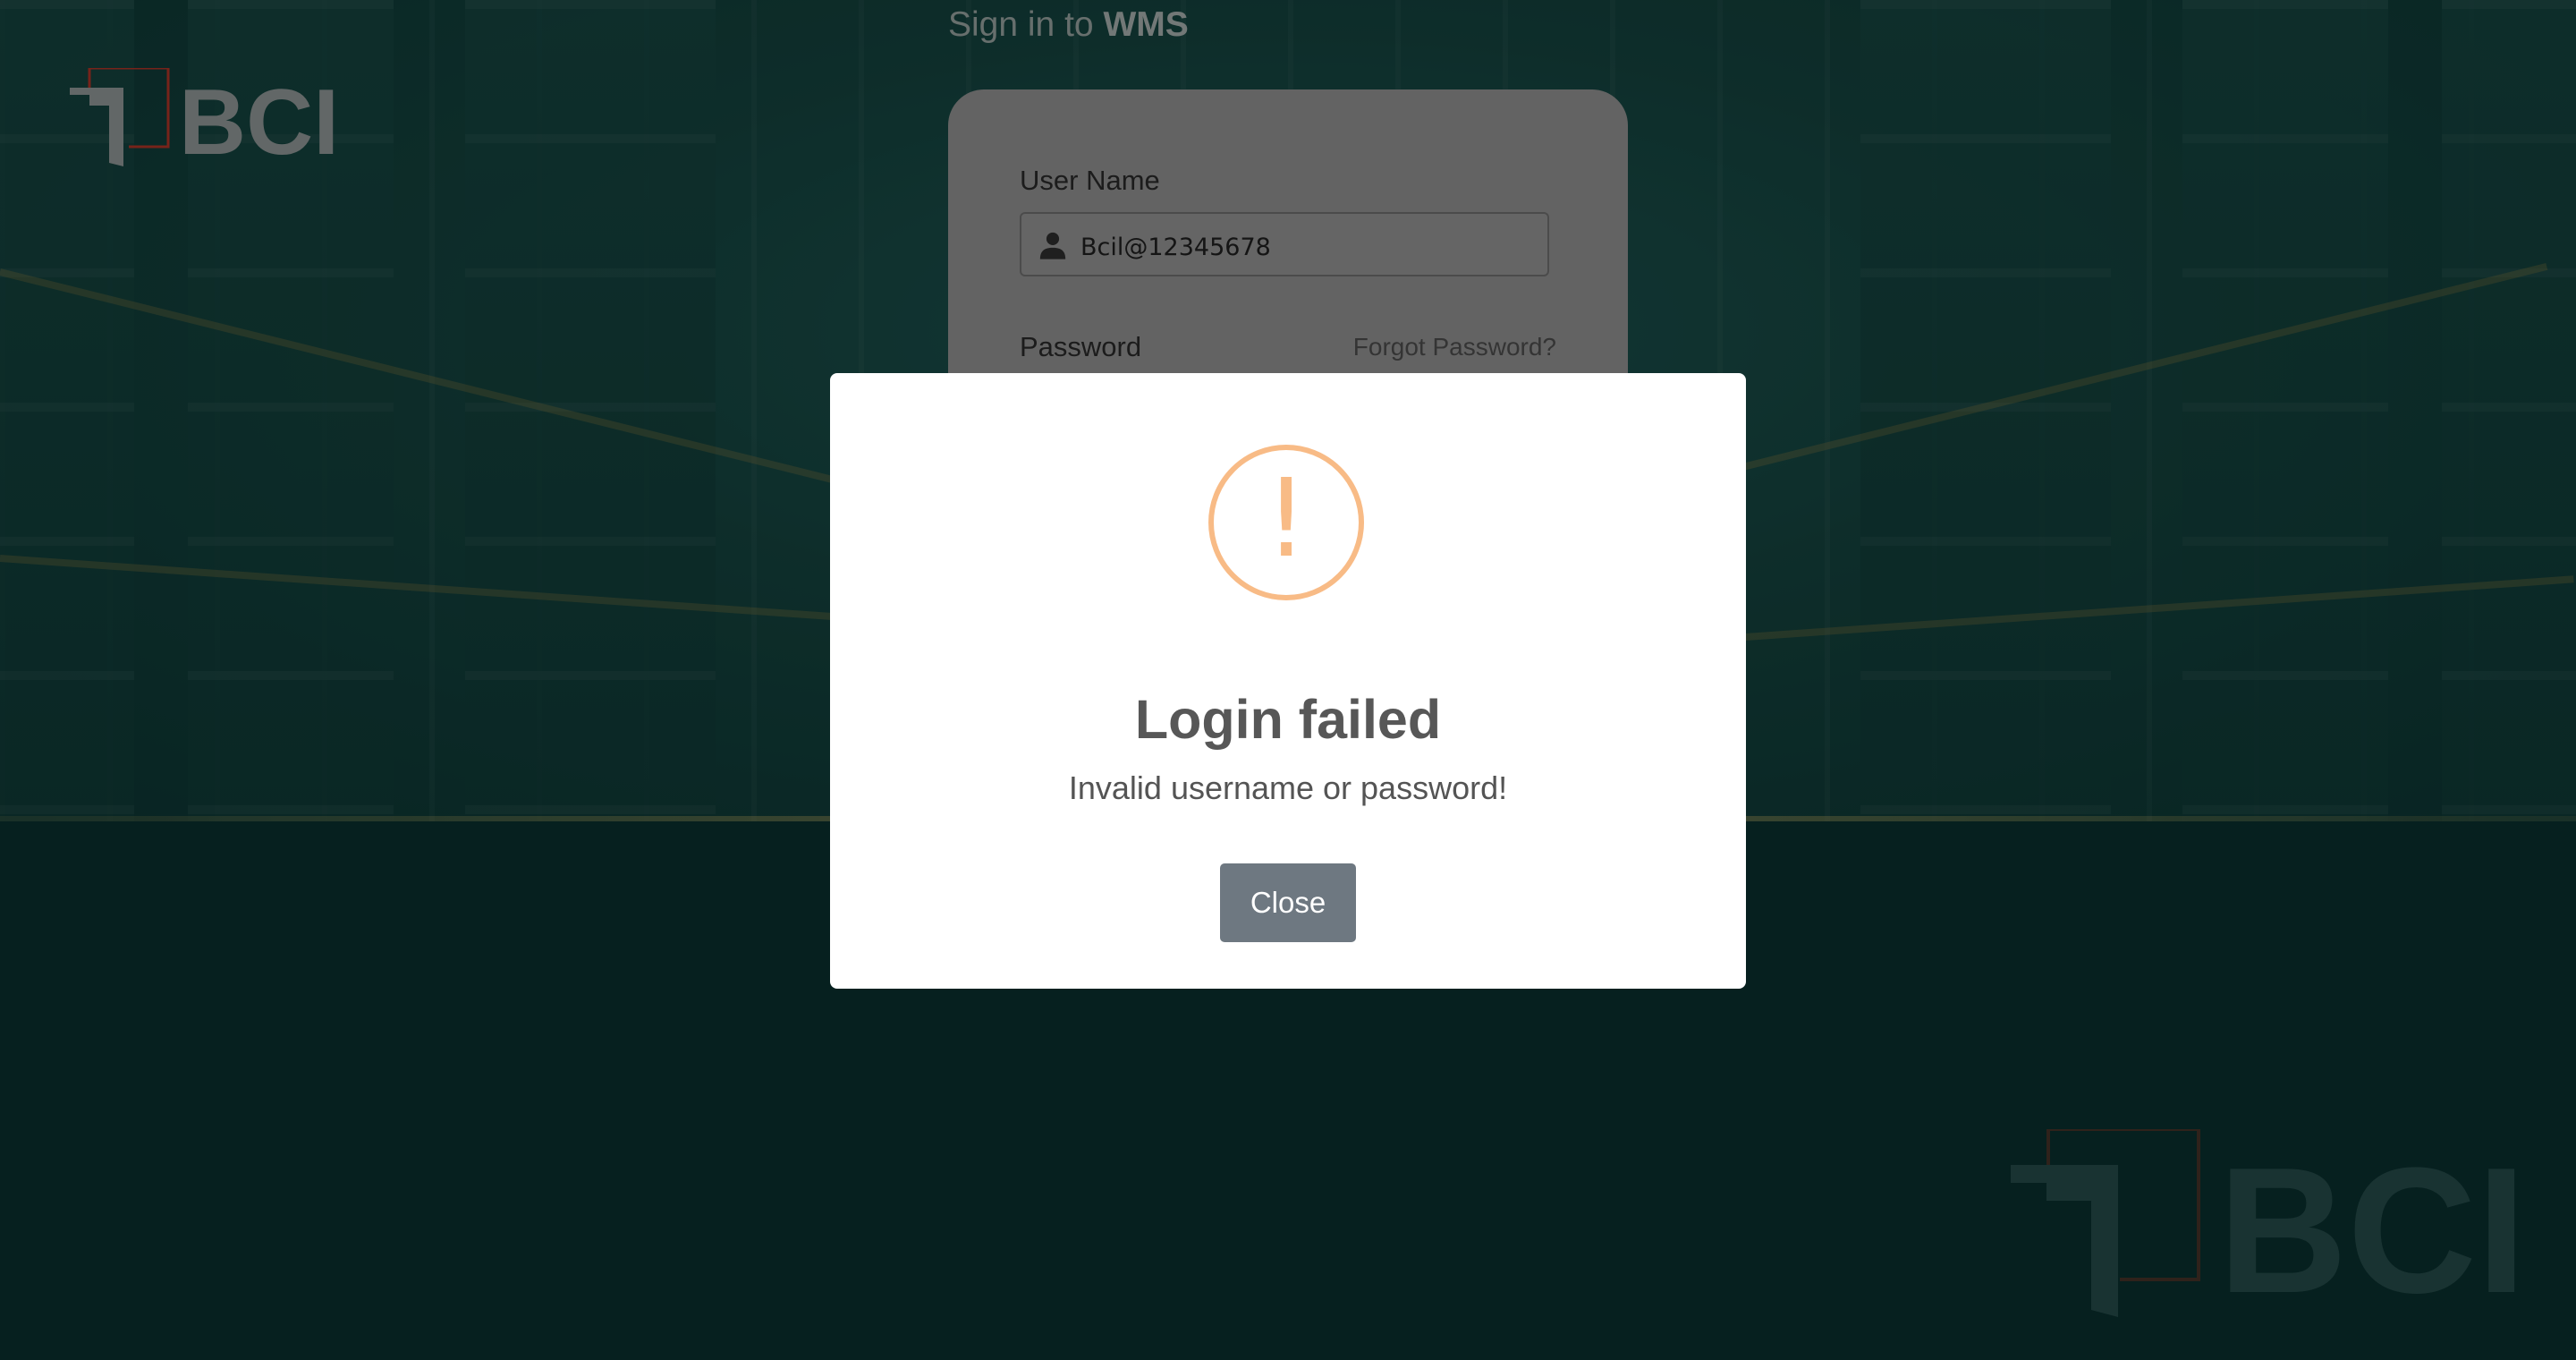 This screenshot has width=2576, height=1360. I want to click on dialog-message: Invalid username or password!, so click(1288, 787).